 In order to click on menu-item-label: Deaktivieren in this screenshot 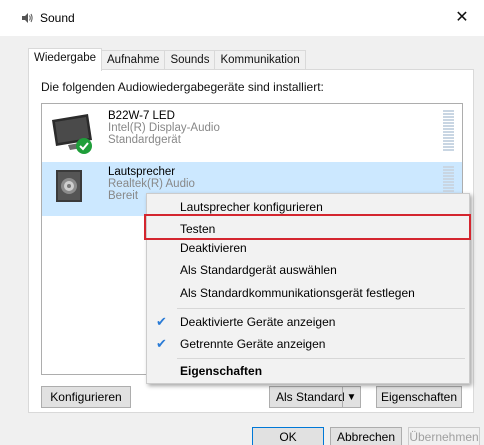, I will do `click(213, 248)`.